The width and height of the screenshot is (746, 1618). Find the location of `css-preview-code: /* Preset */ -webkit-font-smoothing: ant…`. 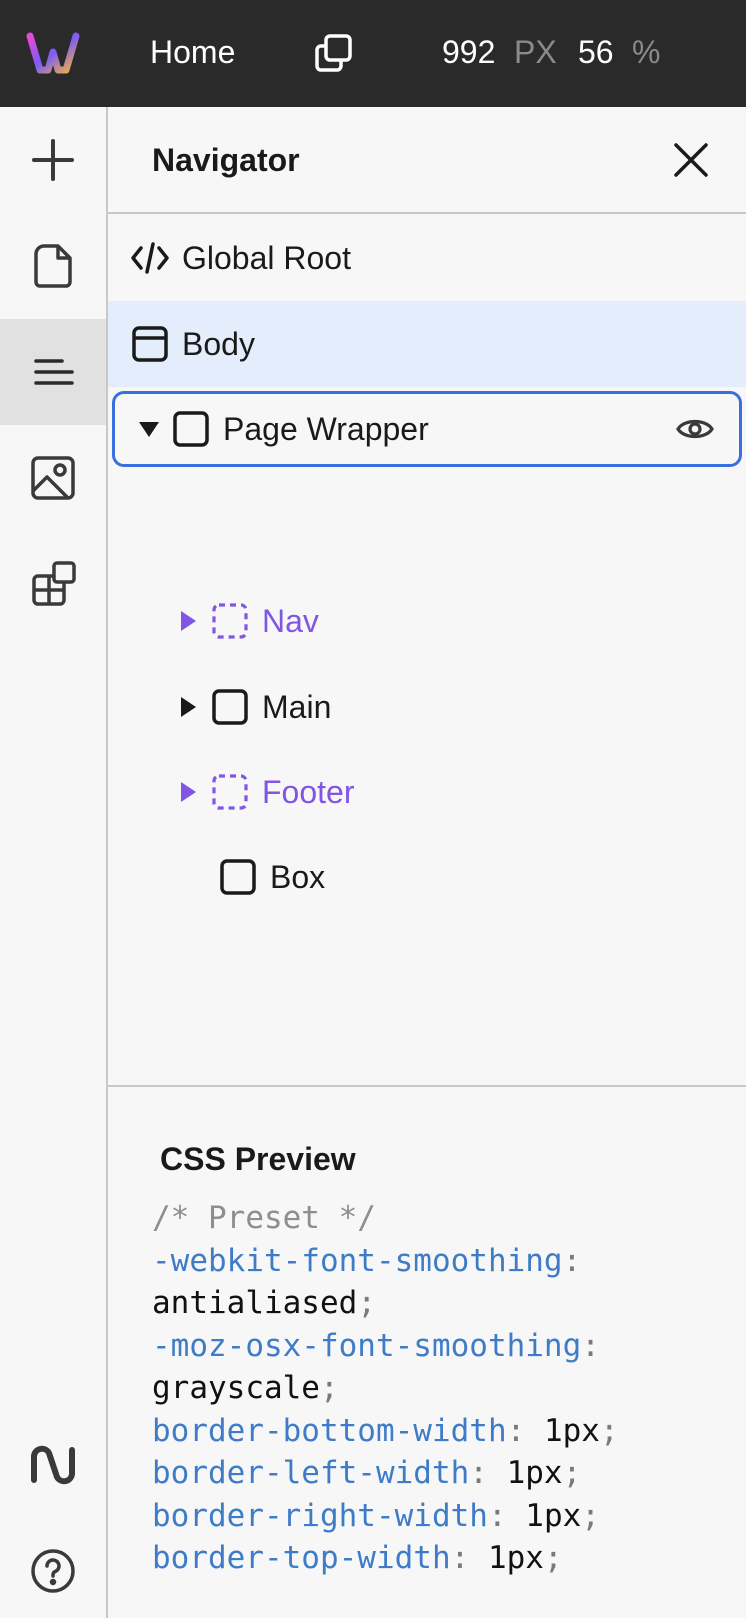

css-preview-code: /* Preset */ -webkit-font-smoothing: ant… is located at coordinates (385, 1388).